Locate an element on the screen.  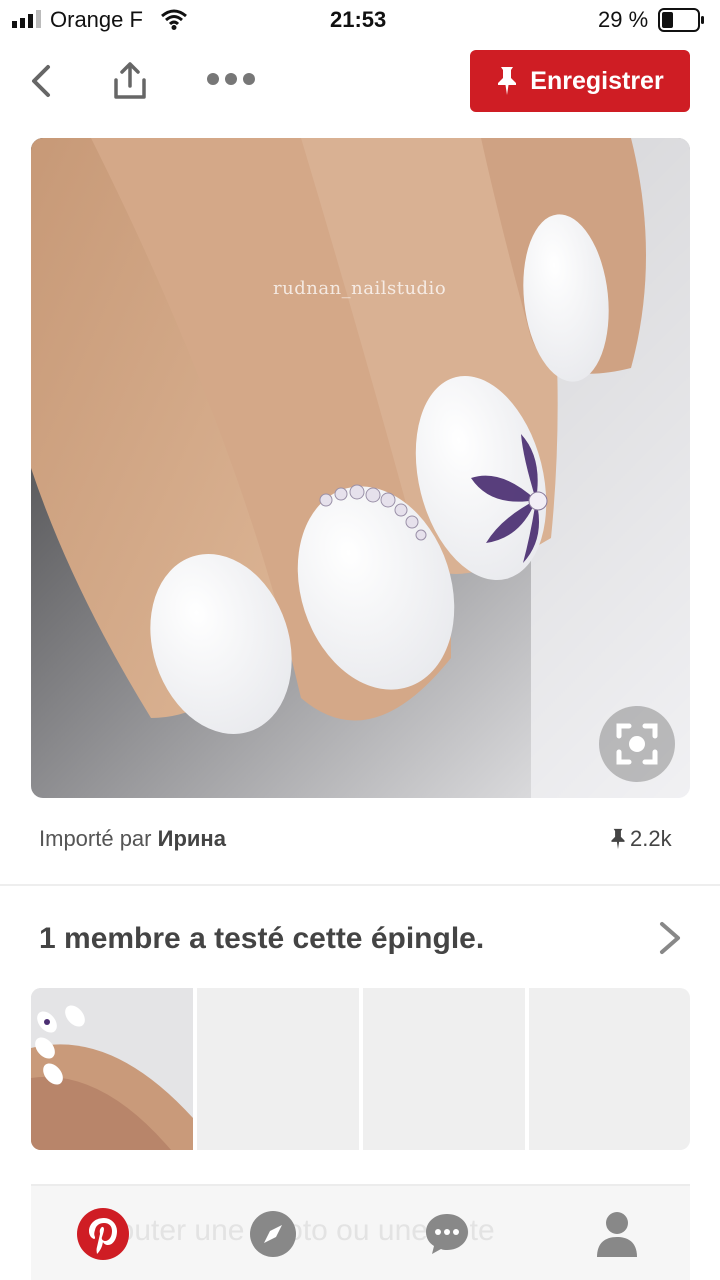
save-button: Enregistrer is located at coordinates (580, 81).